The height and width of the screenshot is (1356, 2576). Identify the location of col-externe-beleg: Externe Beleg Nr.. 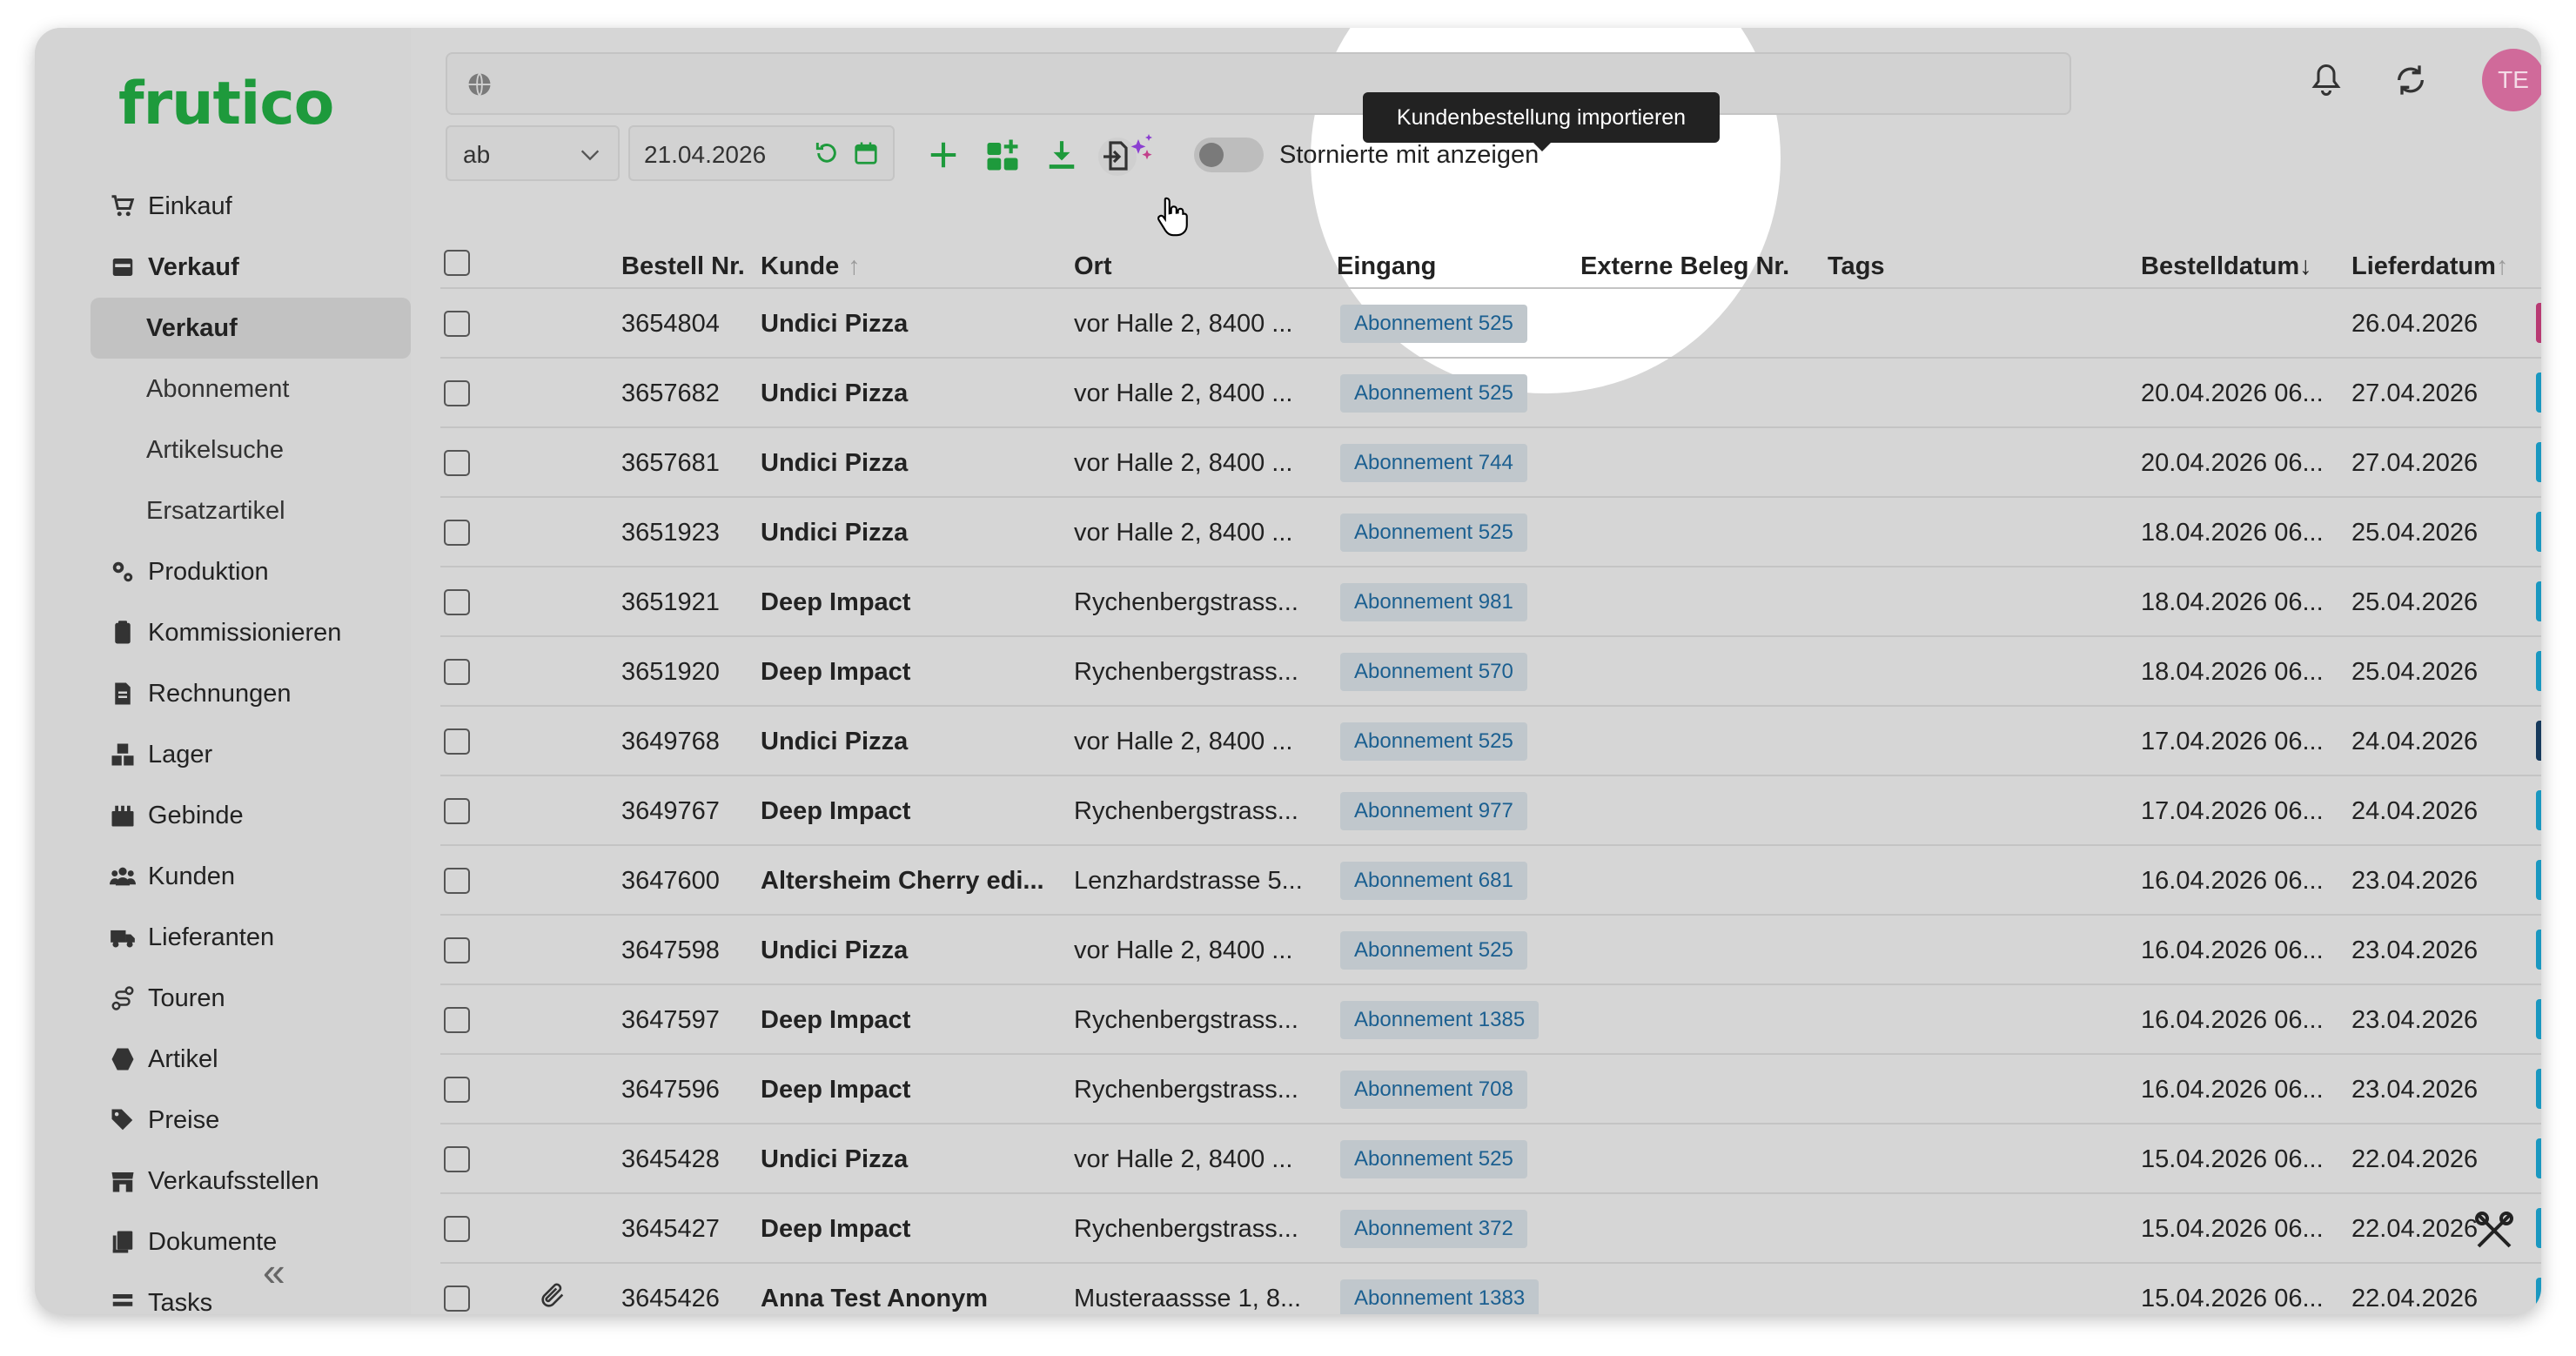
(1685, 266).